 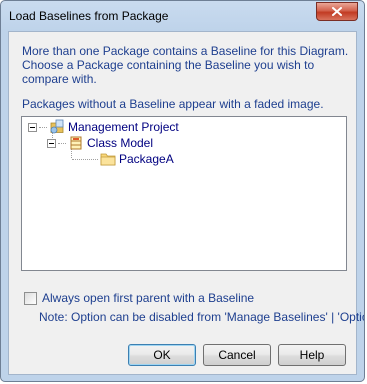 I want to click on ok-button: OK, so click(x=162, y=355).